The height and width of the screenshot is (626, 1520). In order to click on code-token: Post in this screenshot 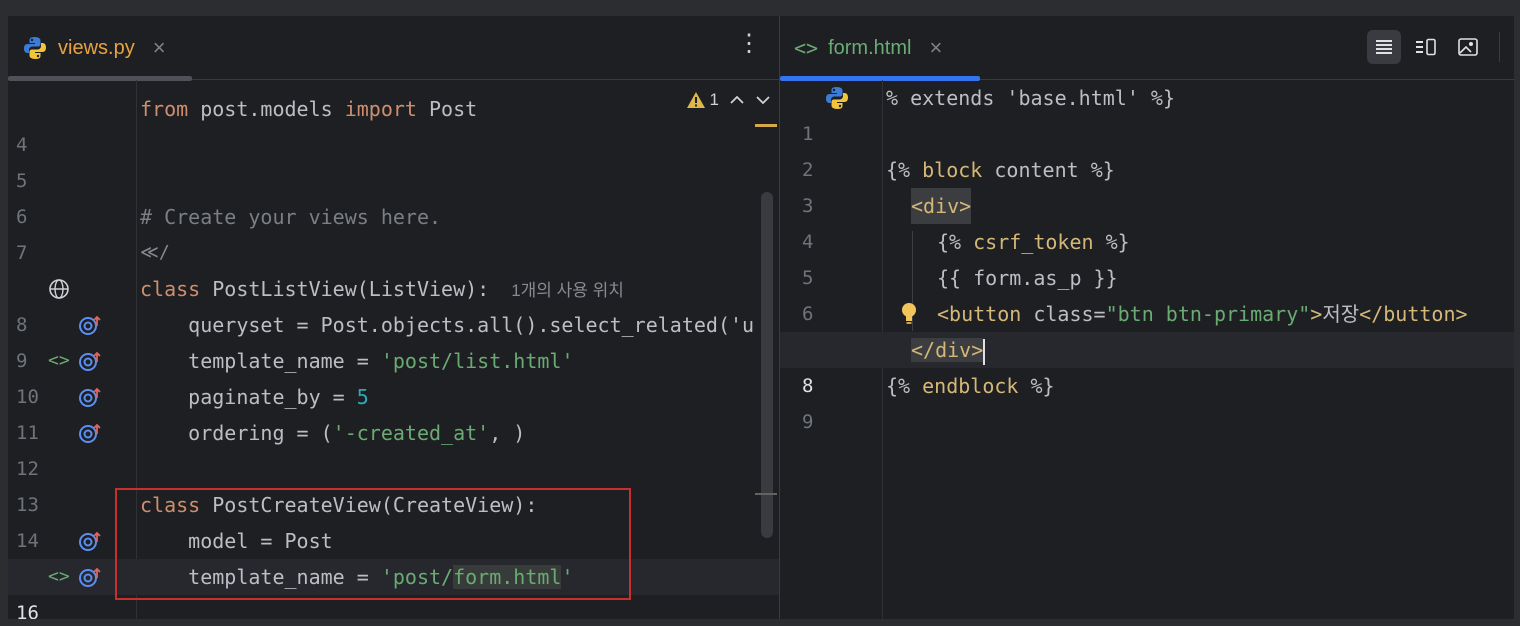, I will do `click(447, 109)`.